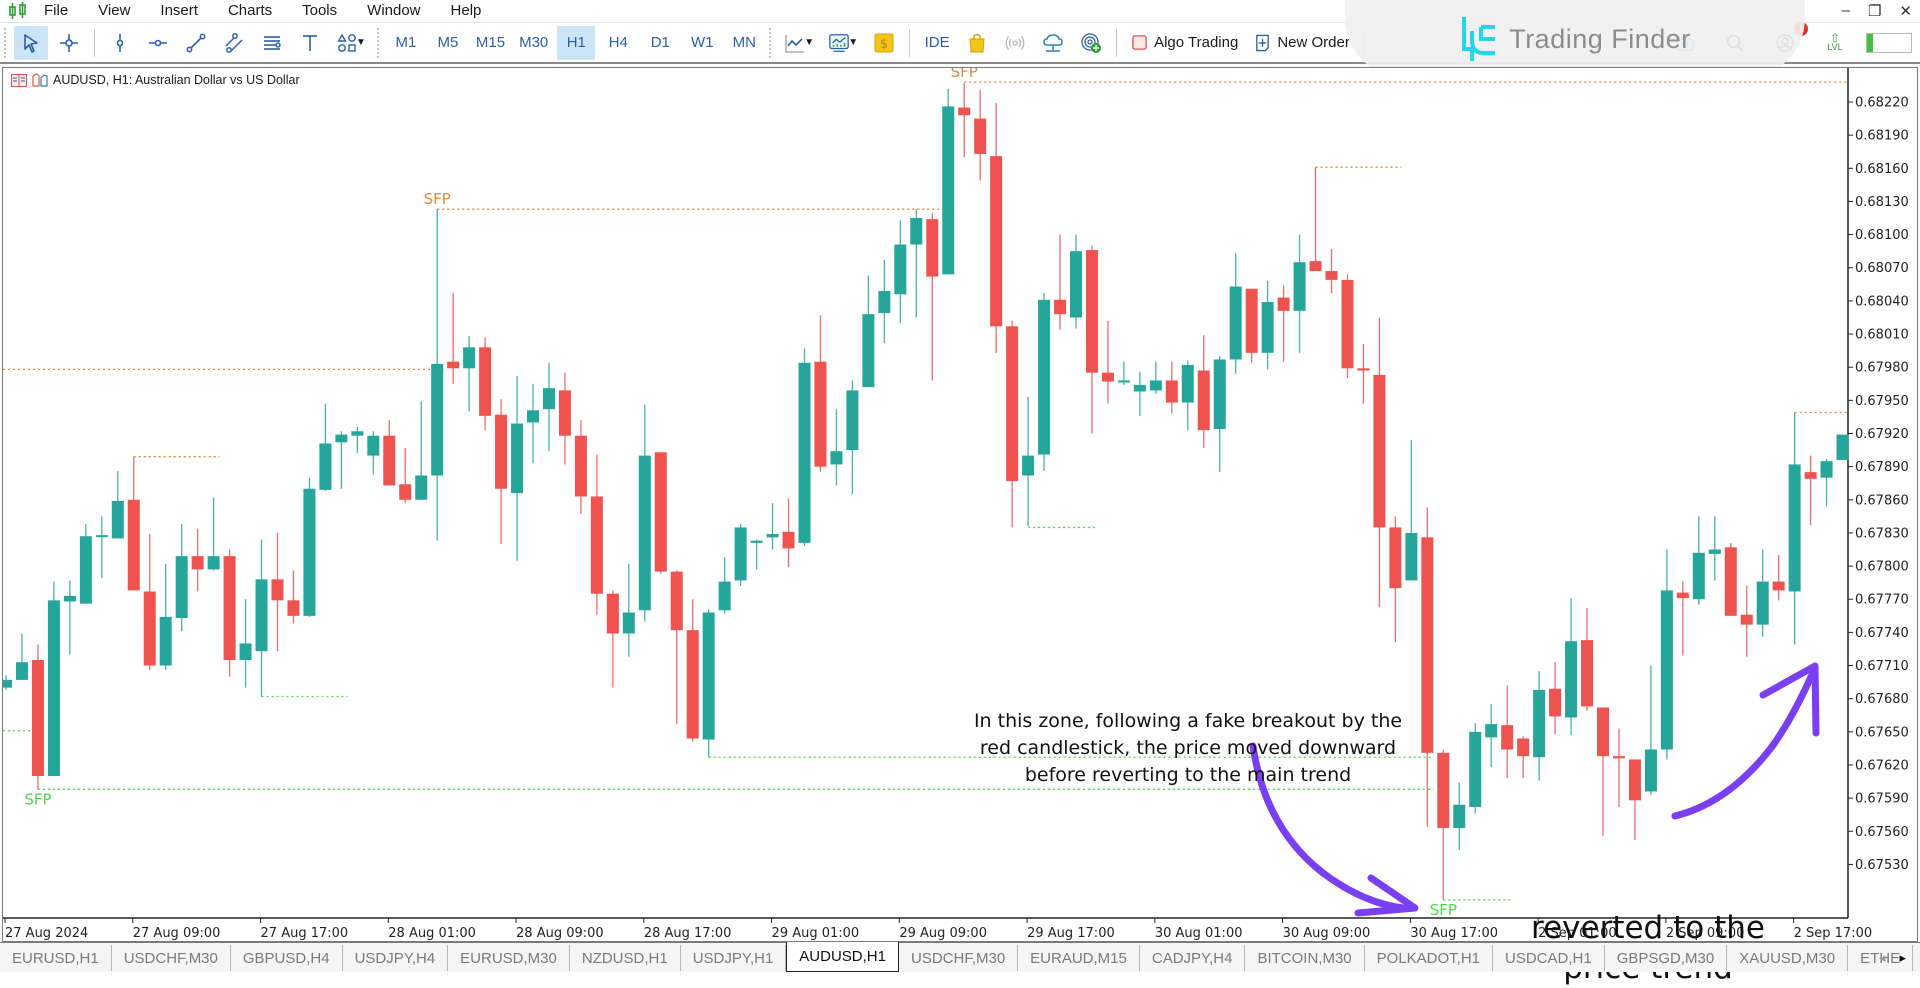 The width and height of the screenshot is (1920, 988). Describe the element at coordinates (734, 958) in the screenshot. I see `tab-usdjpy-h1: USDJPY,H1` at that location.